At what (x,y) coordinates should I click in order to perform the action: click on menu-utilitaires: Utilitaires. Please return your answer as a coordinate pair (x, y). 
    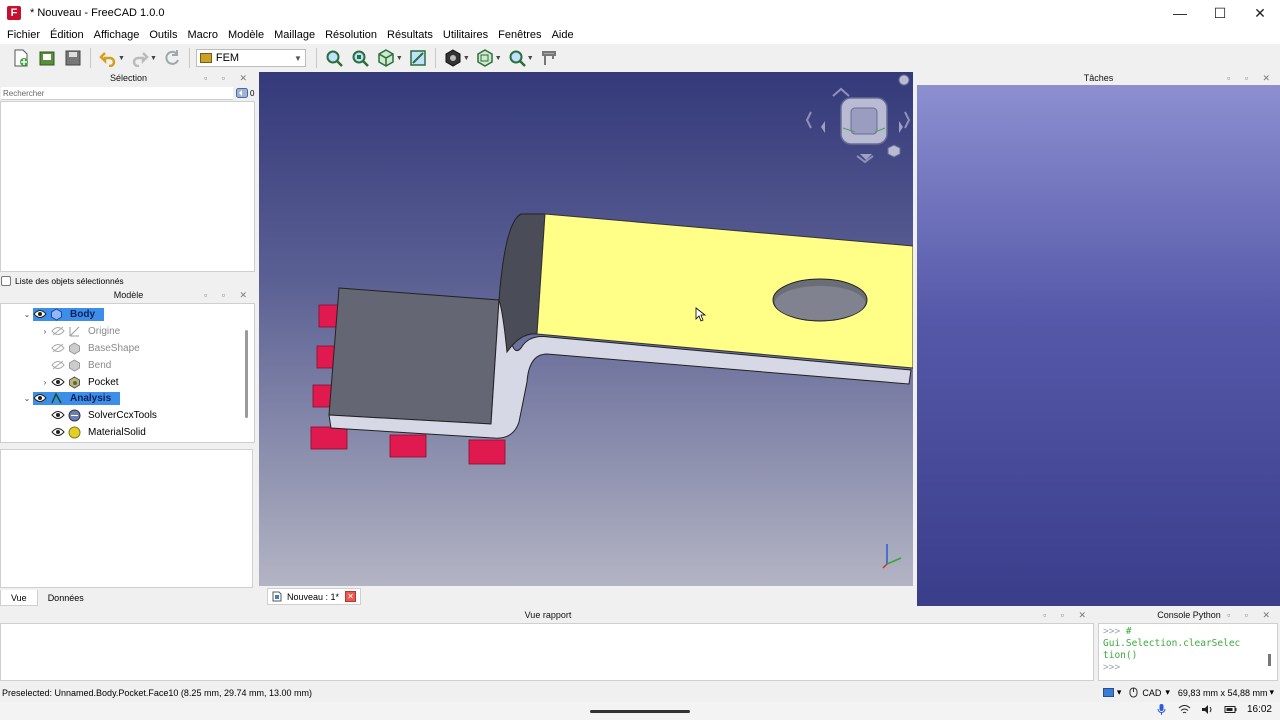
    Looking at the image, I should click on (465, 35).